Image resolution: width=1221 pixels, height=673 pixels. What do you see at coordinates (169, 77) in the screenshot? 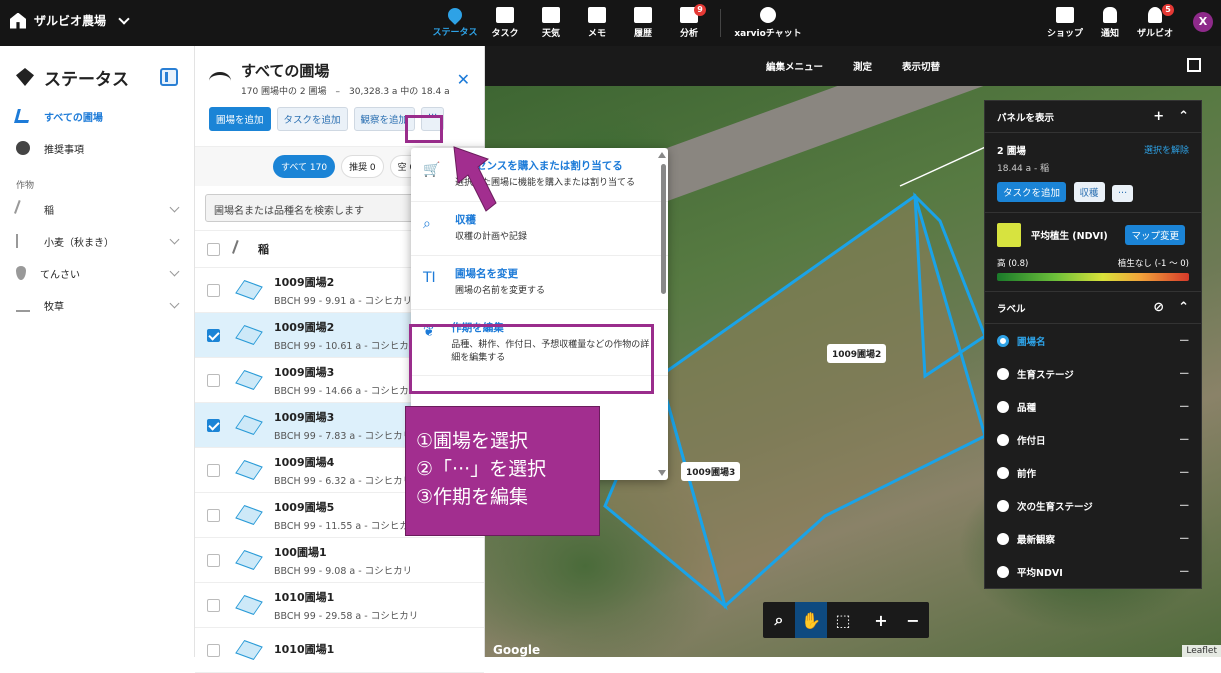
I see `sidebar-collapse-icon` at bounding box center [169, 77].